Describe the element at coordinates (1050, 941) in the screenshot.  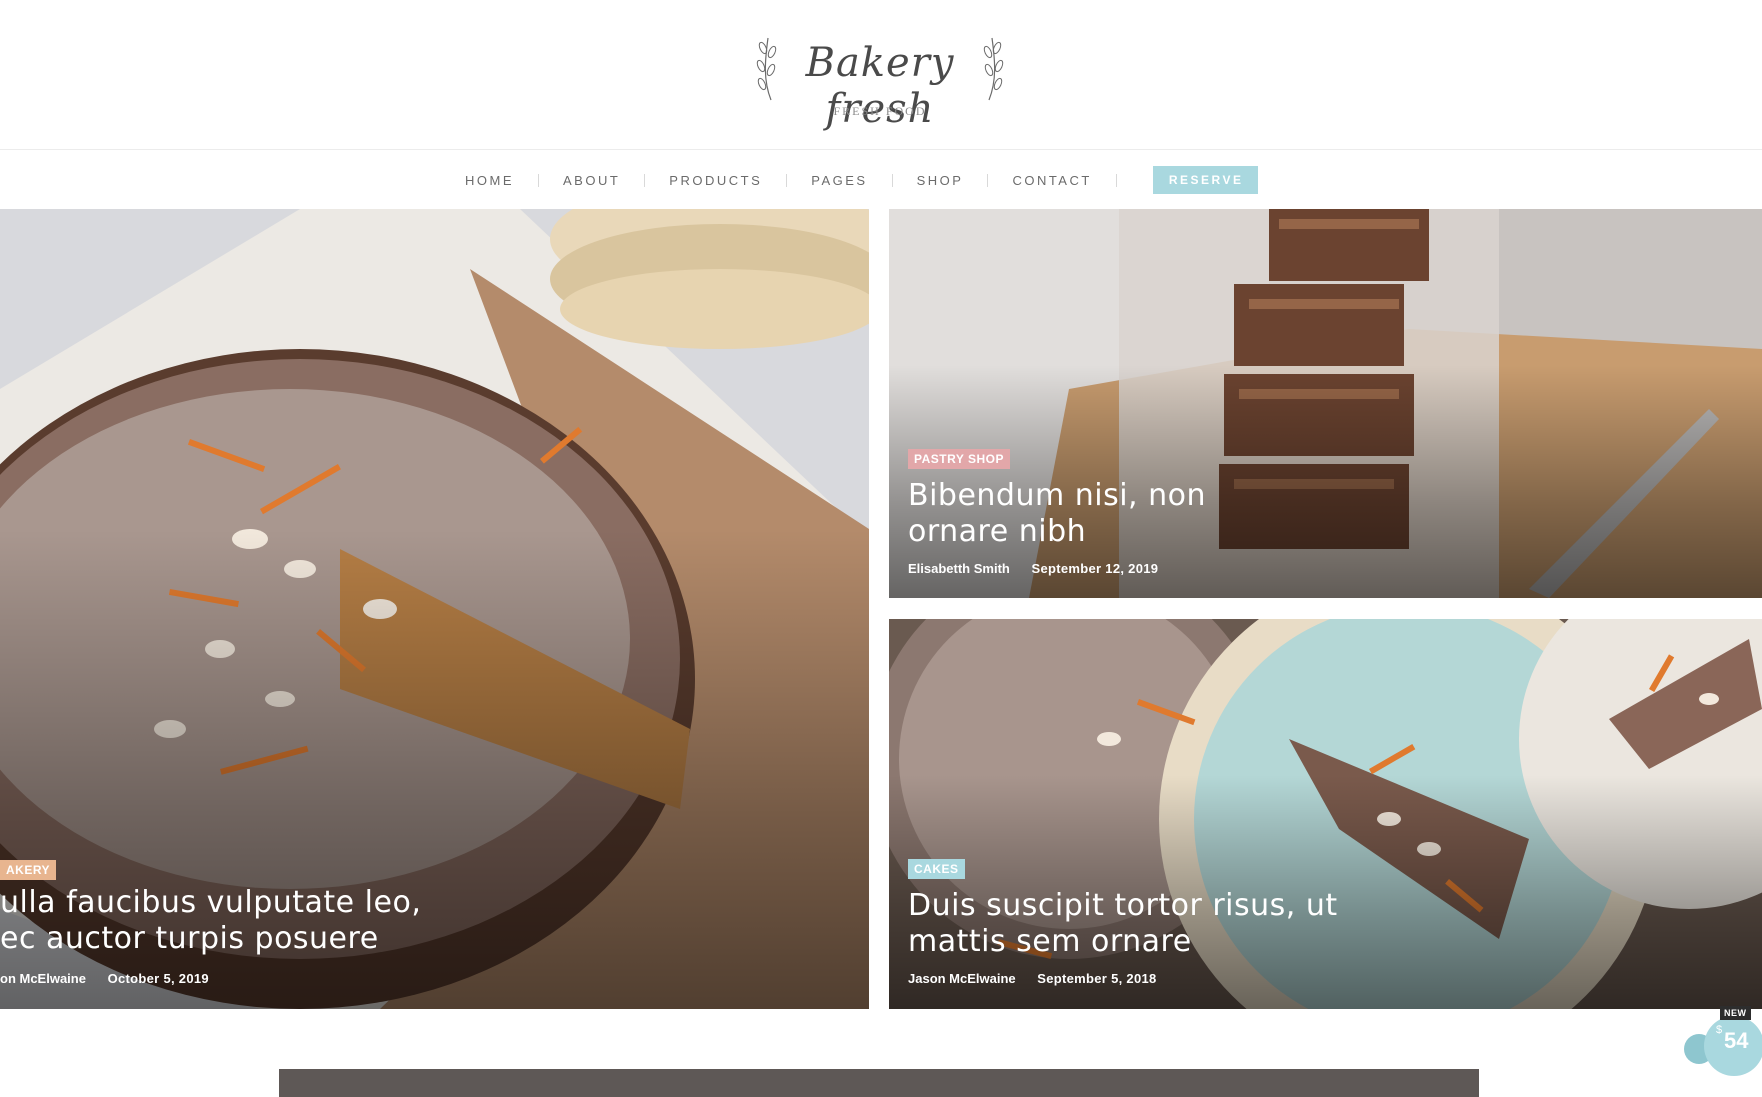
I see `post-title-line: mattis sem ornare` at that location.